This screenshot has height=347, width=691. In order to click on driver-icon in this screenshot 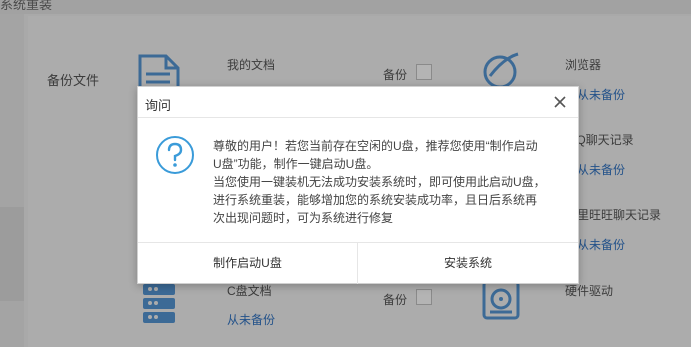, I will do `click(501, 300)`.